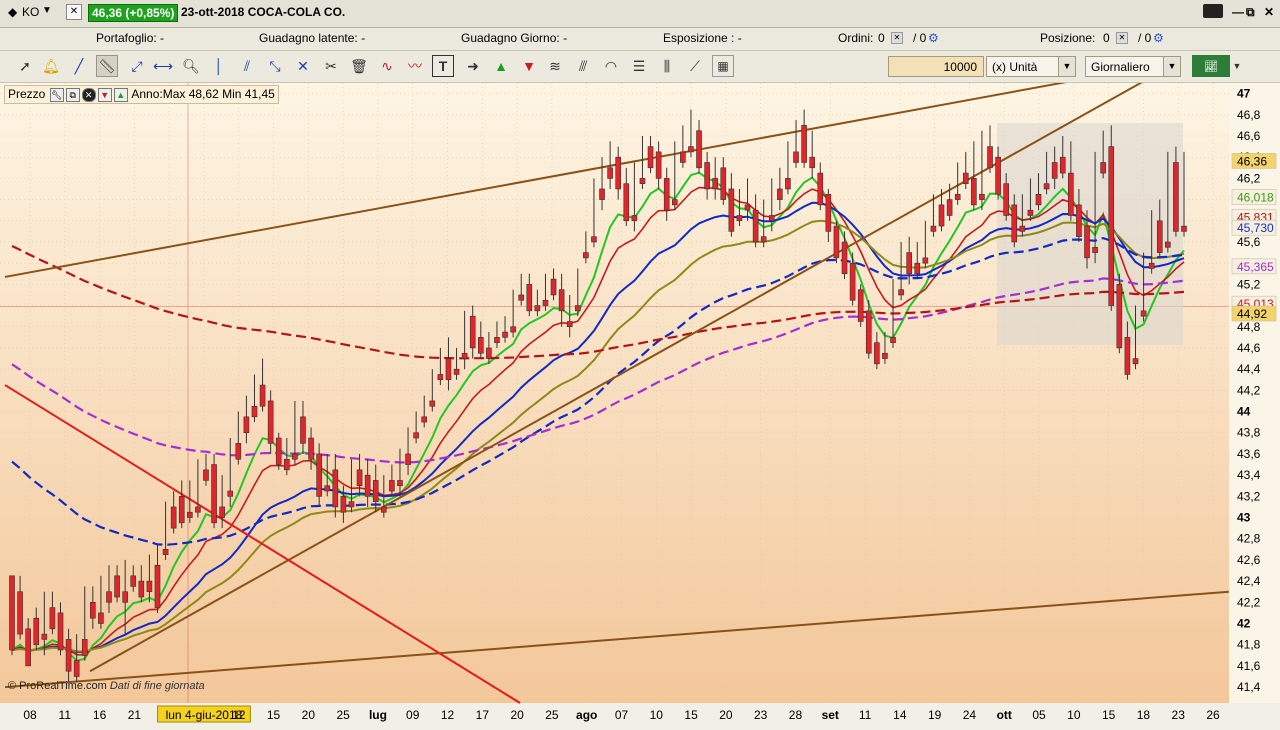  What do you see at coordinates (667, 66) in the screenshot?
I see `gann-icon: ⫼` at bounding box center [667, 66].